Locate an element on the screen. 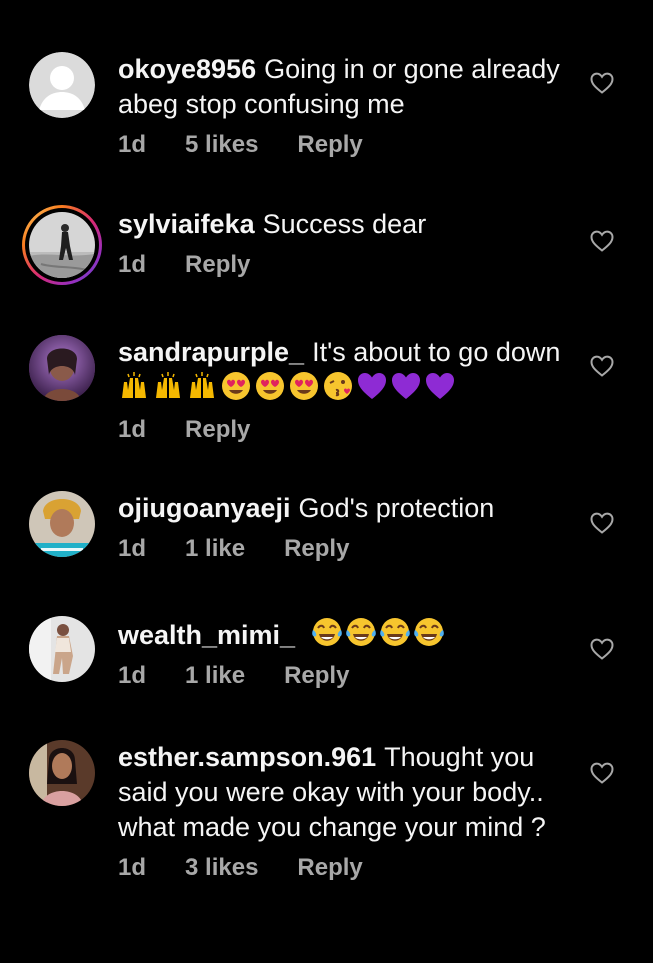 The image size is (653, 963). kissing-face-icon is located at coordinates (338, 386).